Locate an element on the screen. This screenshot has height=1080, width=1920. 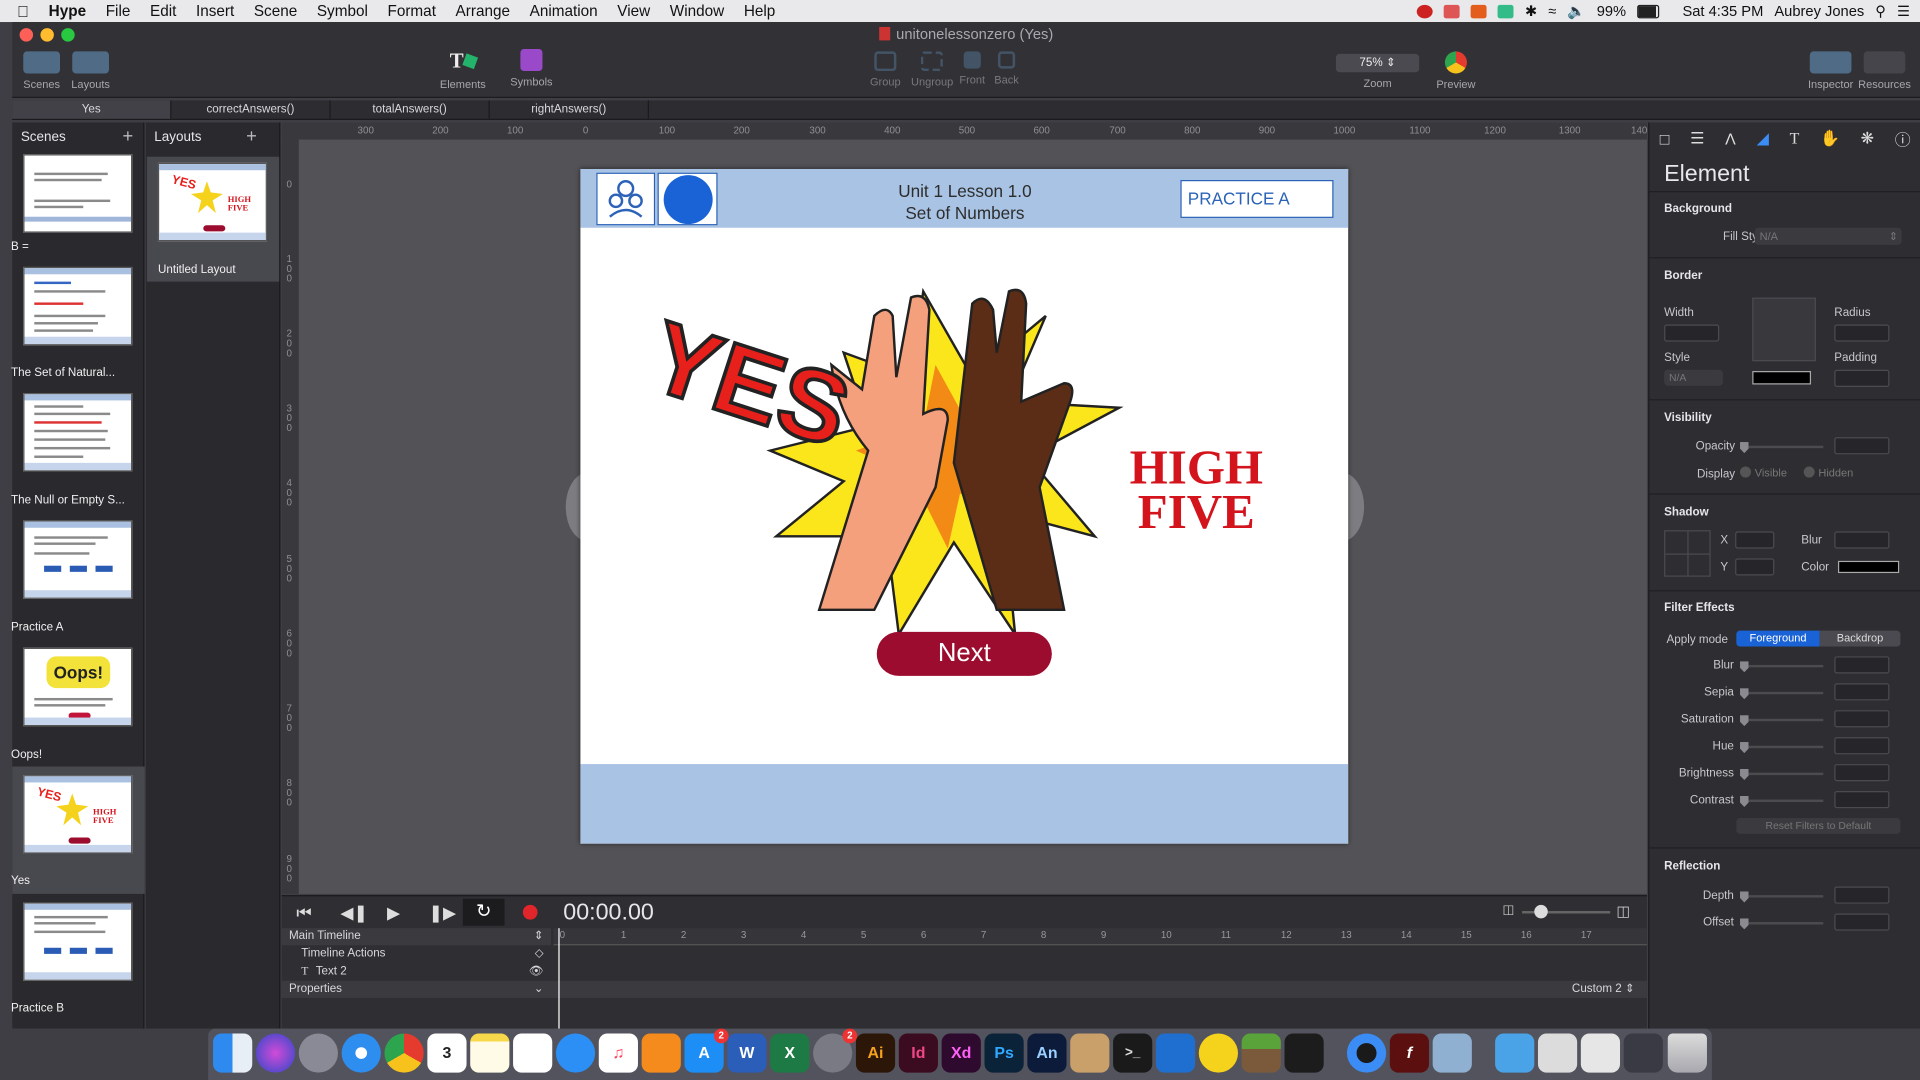
tab-total-answers: totalAnswers() is located at coordinates (410, 109).